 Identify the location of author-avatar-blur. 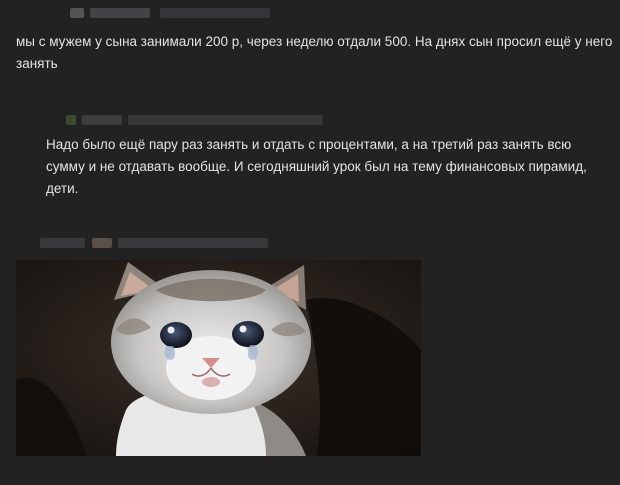
(77, 13).